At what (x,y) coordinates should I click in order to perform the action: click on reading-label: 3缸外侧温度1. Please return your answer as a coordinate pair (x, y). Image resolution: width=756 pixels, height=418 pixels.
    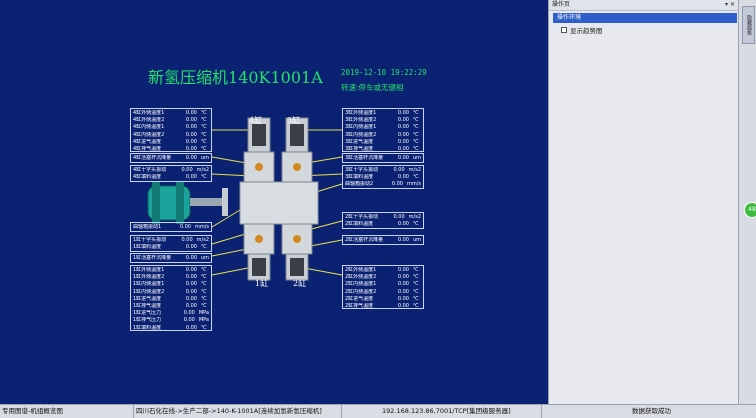
    Looking at the image, I should click on (361, 113).